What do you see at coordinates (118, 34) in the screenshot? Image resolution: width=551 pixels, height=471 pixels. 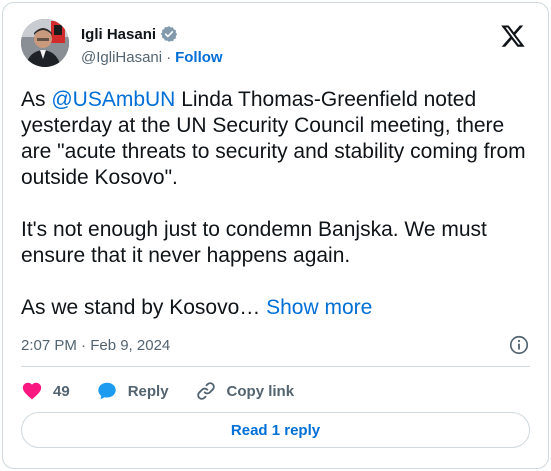 I see `author-display-name: Igli Hasani` at bounding box center [118, 34].